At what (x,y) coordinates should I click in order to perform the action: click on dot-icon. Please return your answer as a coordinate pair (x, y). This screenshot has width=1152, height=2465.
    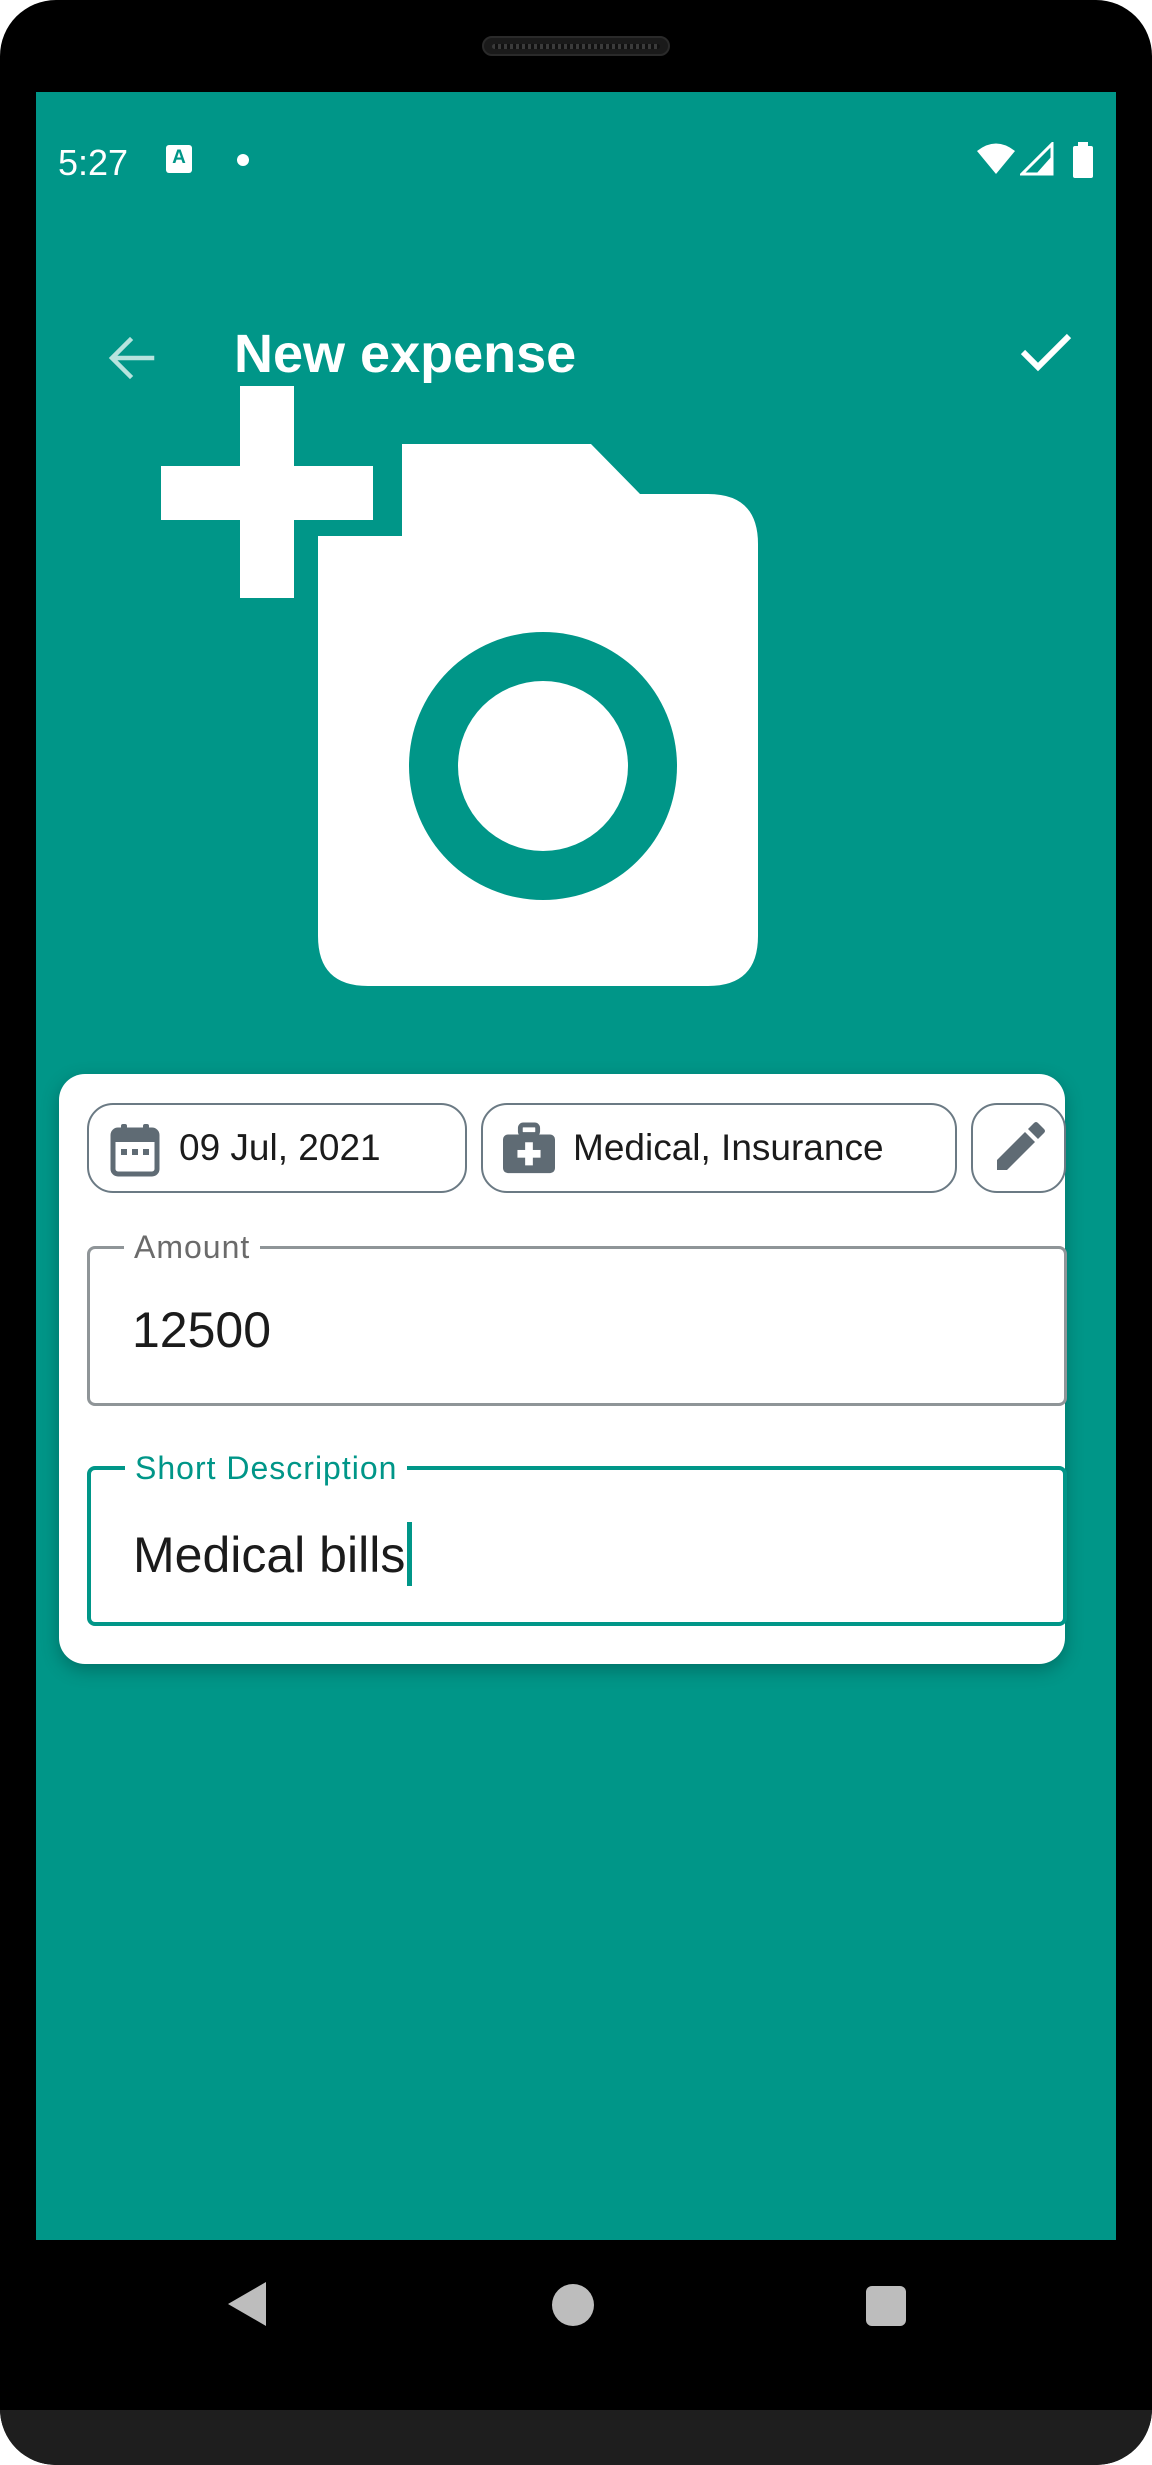
    Looking at the image, I should click on (243, 160).